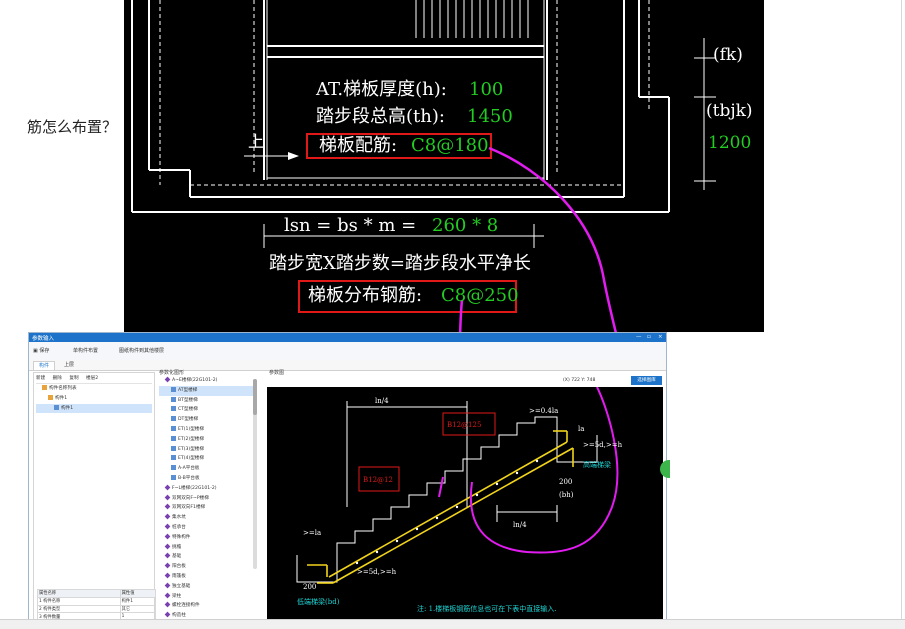 The image size is (905, 629). What do you see at coordinates (206, 401) in the screenshot?
I see `tree-item: BT型楼梯` at bounding box center [206, 401].